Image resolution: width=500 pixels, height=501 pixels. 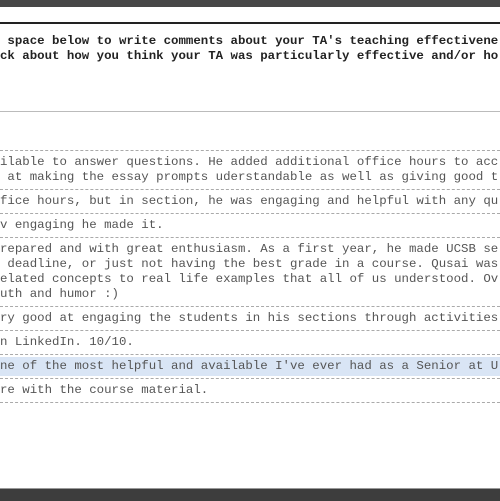 What do you see at coordinates (67, 342) in the screenshot?
I see `comment-line: n LinkedIn. 10/10.` at bounding box center [67, 342].